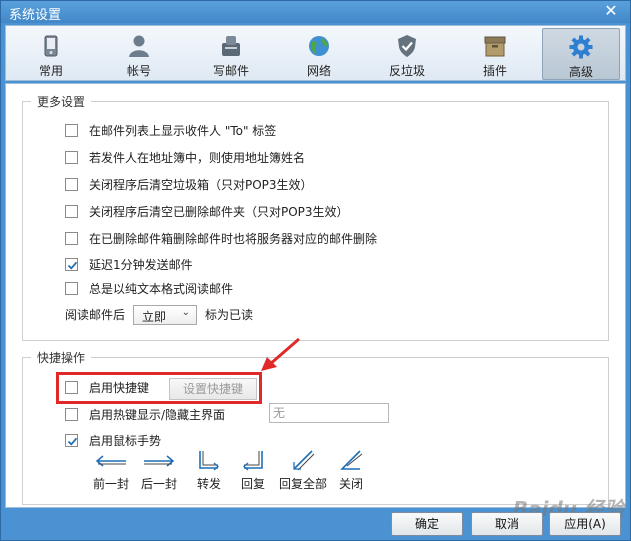 The image size is (631, 541). What do you see at coordinates (138, 71) in the screenshot?
I see `tab-label: 帐号` at bounding box center [138, 71].